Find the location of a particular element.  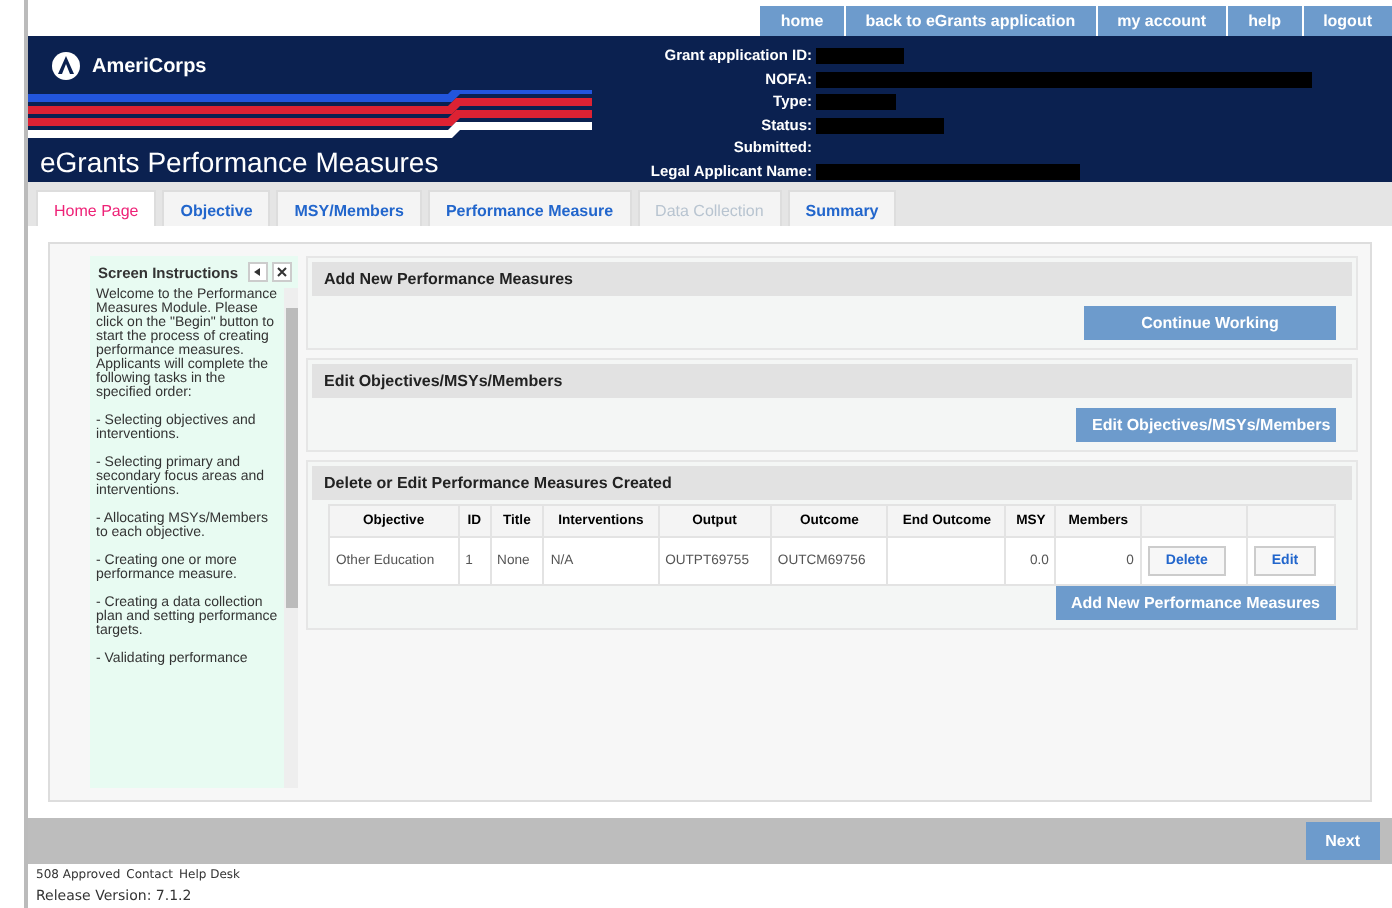

tab: Home Page is located at coordinates (96, 208).